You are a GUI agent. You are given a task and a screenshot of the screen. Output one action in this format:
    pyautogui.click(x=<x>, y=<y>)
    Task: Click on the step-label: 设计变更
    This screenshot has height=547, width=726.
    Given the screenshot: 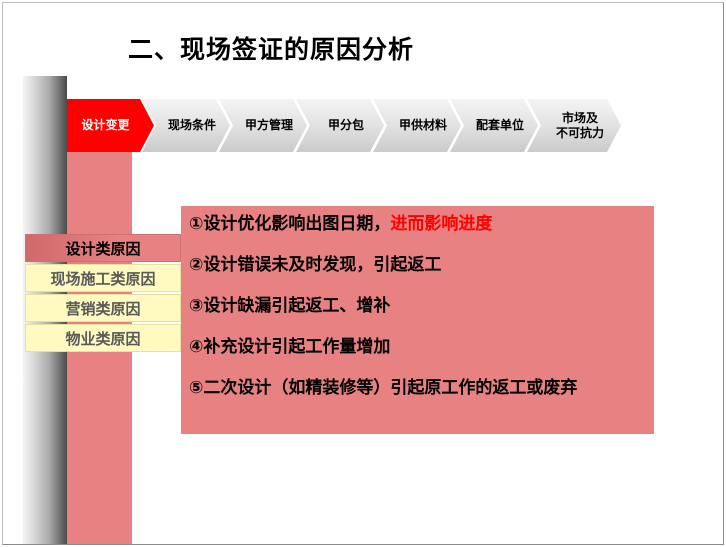 What is the action you would take?
    pyautogui.click(x=105, y=125)
    